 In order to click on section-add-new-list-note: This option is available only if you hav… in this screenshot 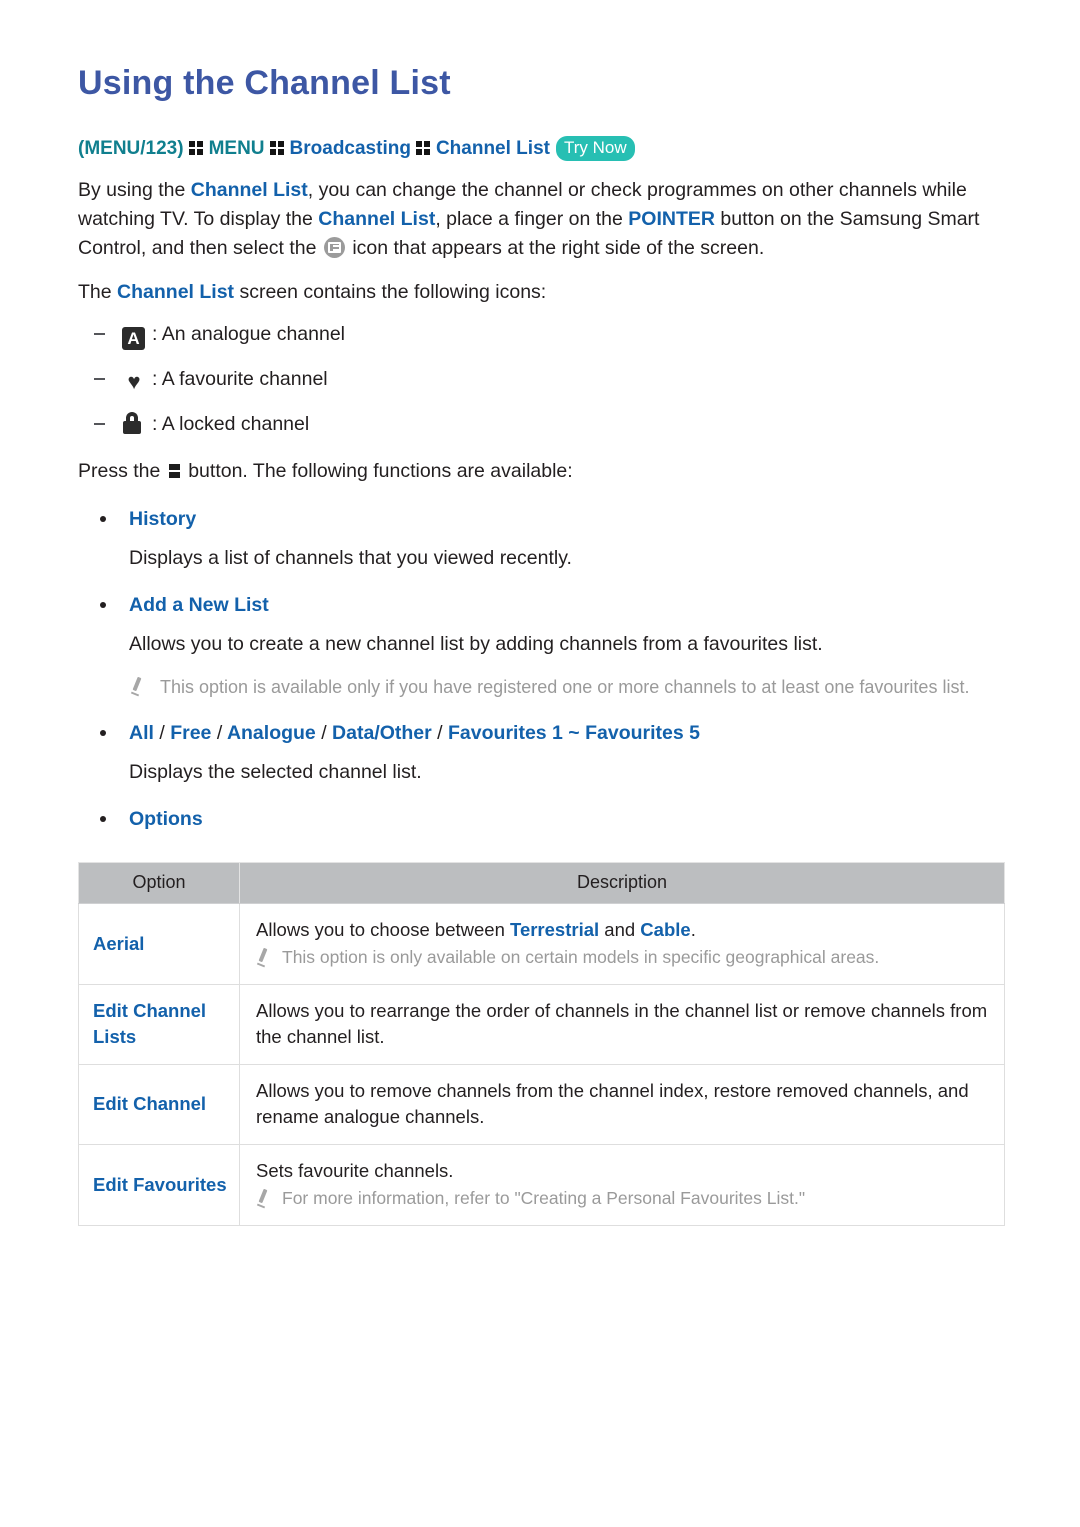, I will do `click(540, 679)`.